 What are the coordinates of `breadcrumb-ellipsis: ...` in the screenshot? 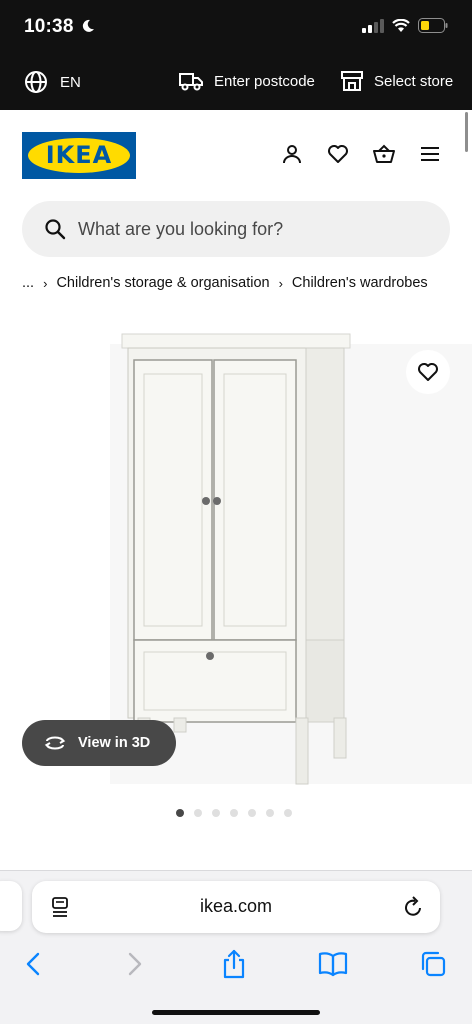 It's located at (28, 283).